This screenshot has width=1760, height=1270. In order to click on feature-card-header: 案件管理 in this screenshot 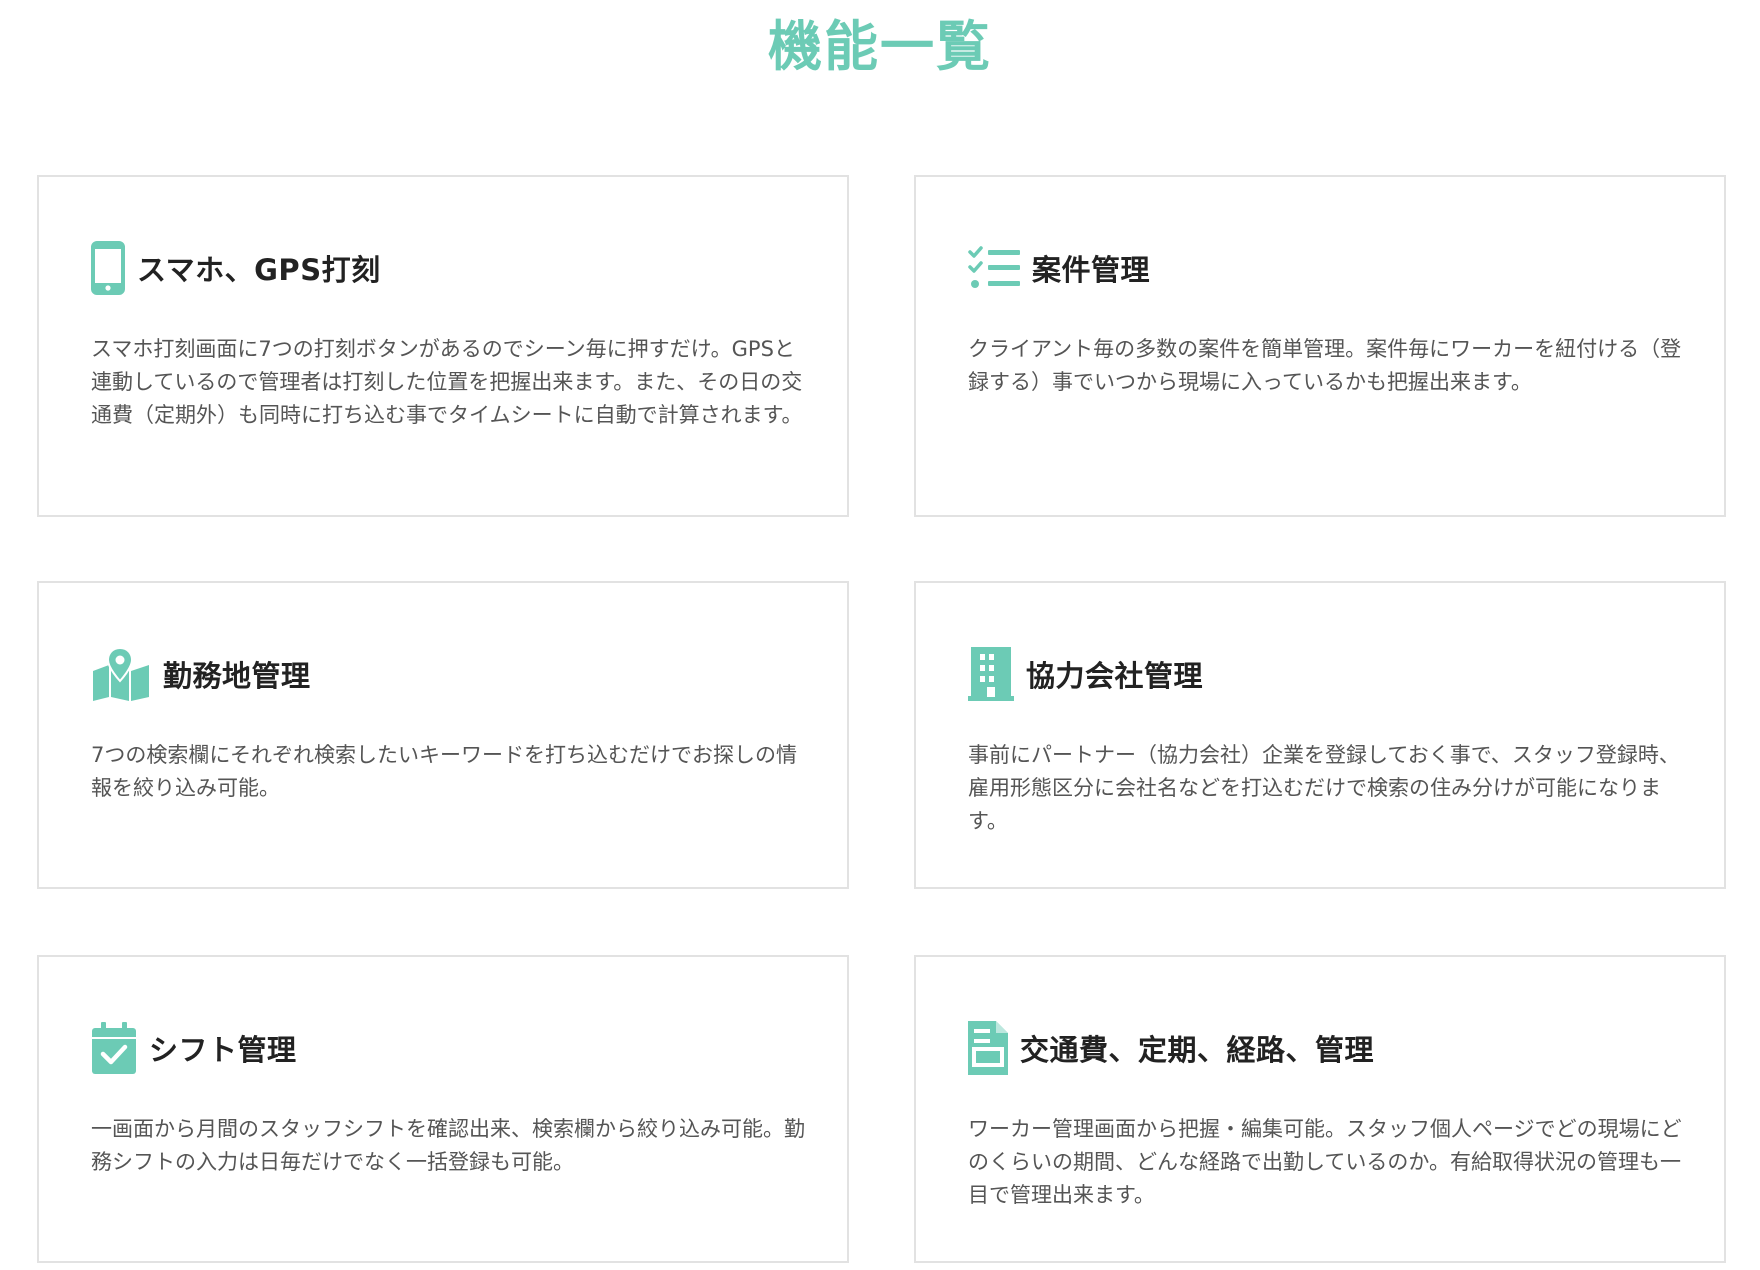, I will do `click(1059, 268)`.